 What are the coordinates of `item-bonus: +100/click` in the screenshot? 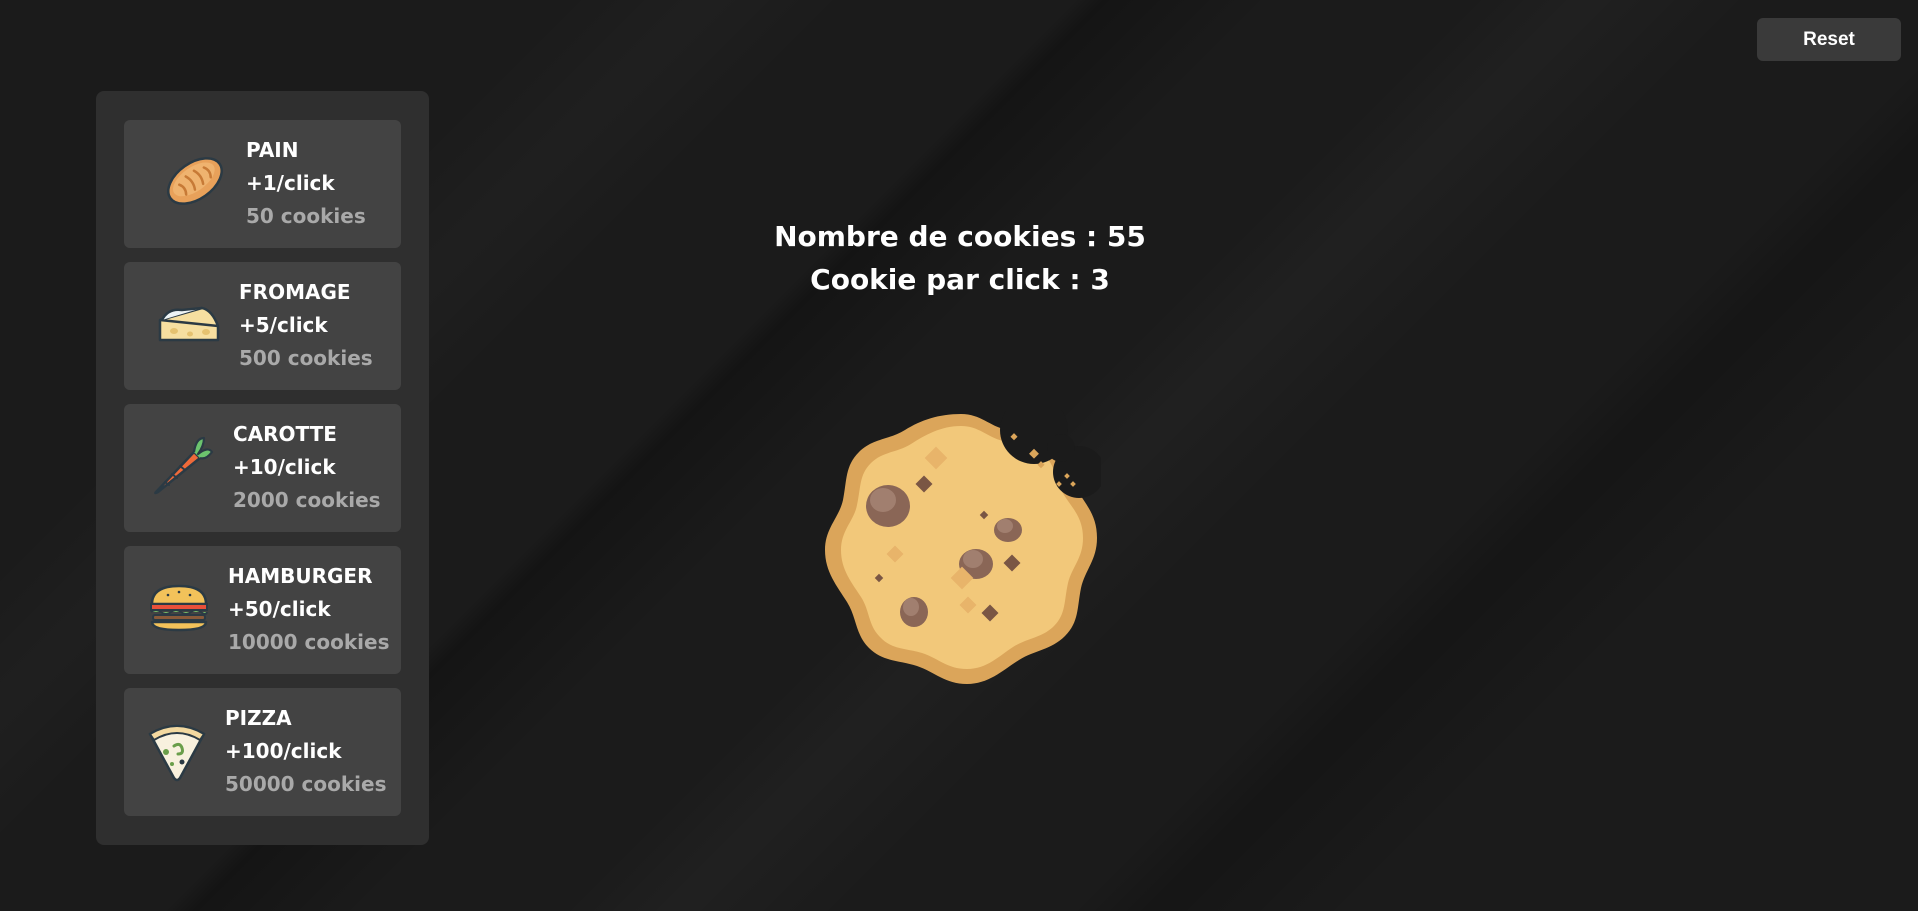 It's located at (283, 751).